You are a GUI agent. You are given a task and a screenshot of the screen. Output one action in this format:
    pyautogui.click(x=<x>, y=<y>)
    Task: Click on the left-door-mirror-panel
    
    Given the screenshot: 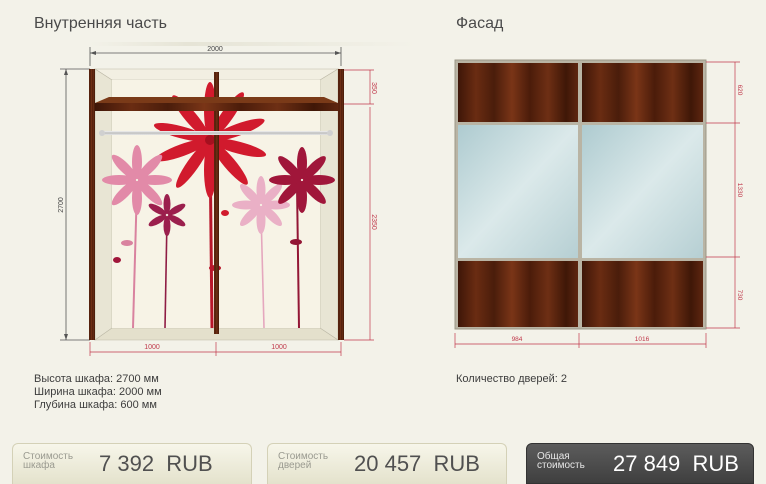 What is the action you would take?
    pyautogui.click(x=518, y=191)
    